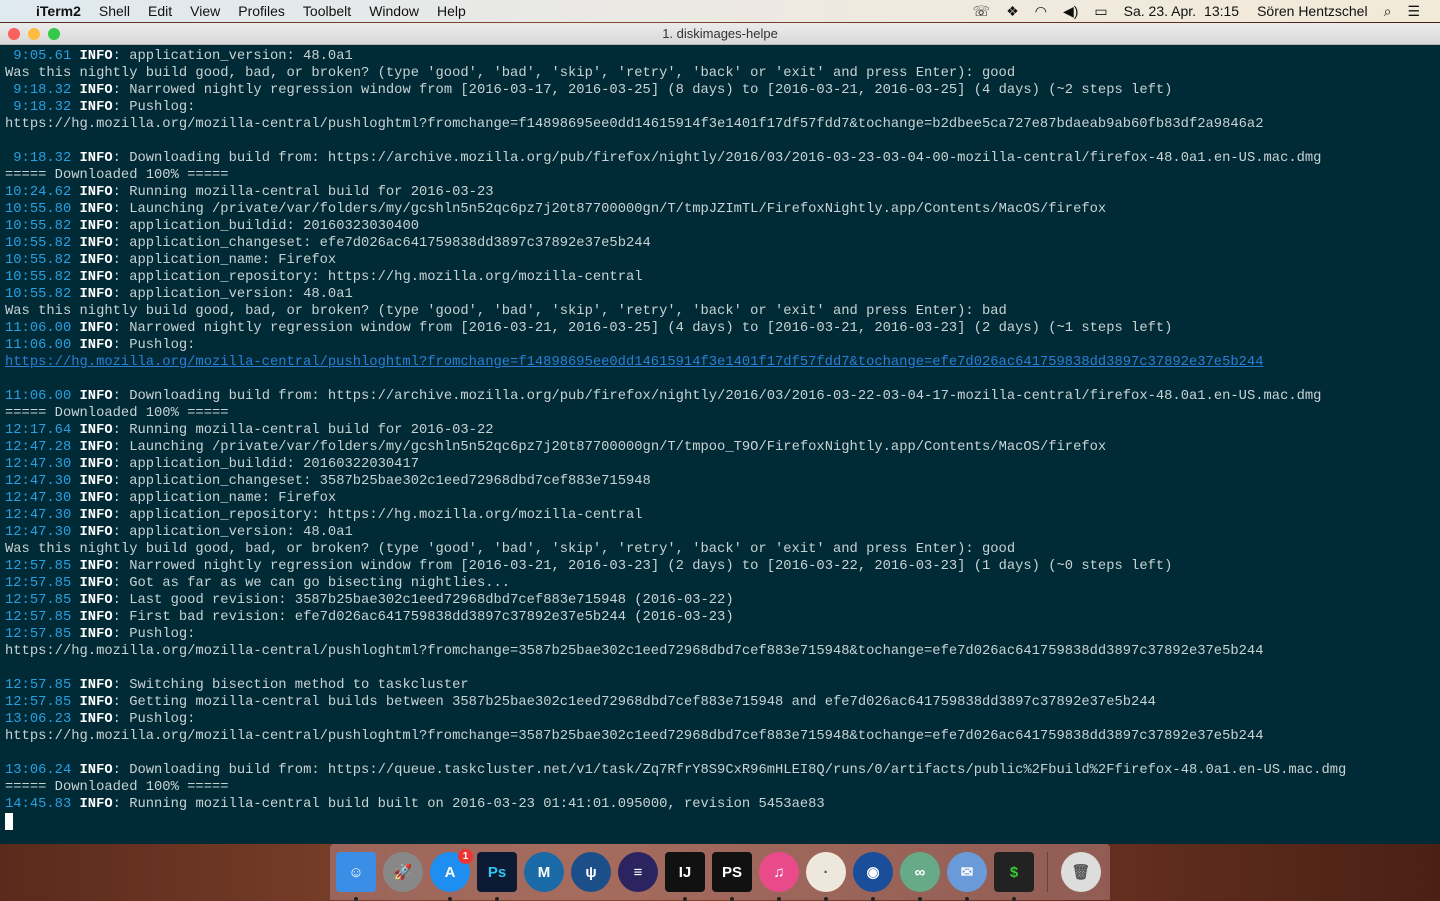  What do you see at coordinates (1311, 11) in the screenshot?
I see `user-name: Sören Hentzschel` at bounding box center [1311, 11].